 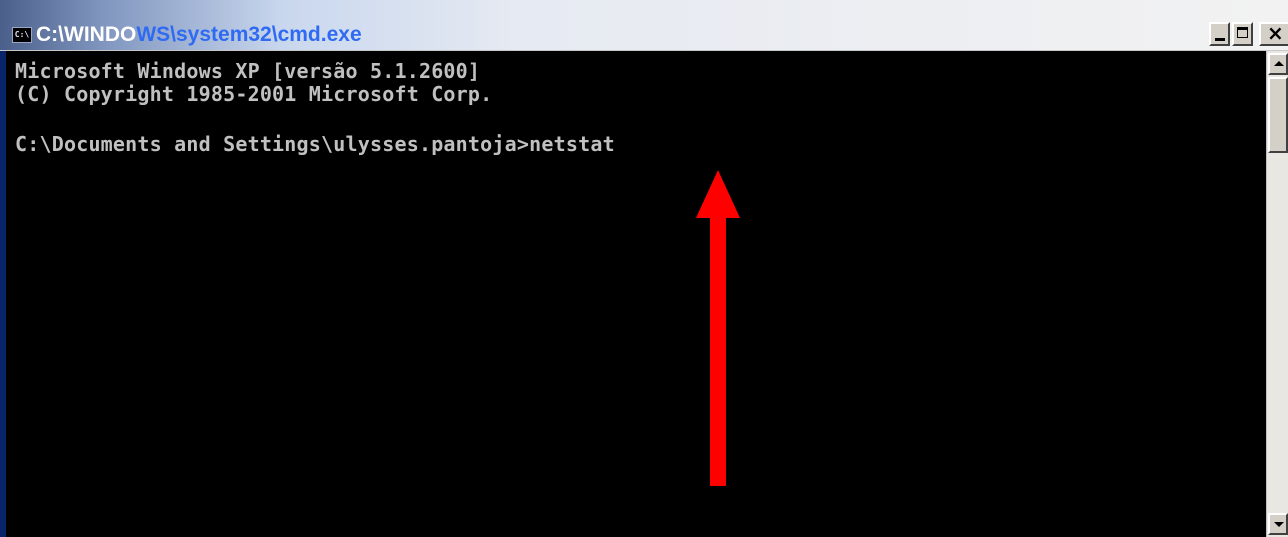 I want to click on vertical-scrollbar, so click(x=1277, y=294).